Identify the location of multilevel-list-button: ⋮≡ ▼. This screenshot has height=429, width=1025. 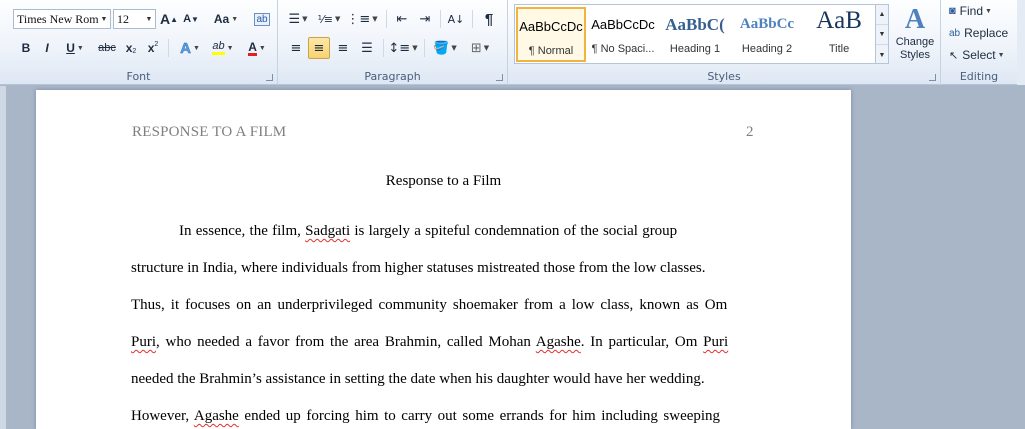
(362, 19).